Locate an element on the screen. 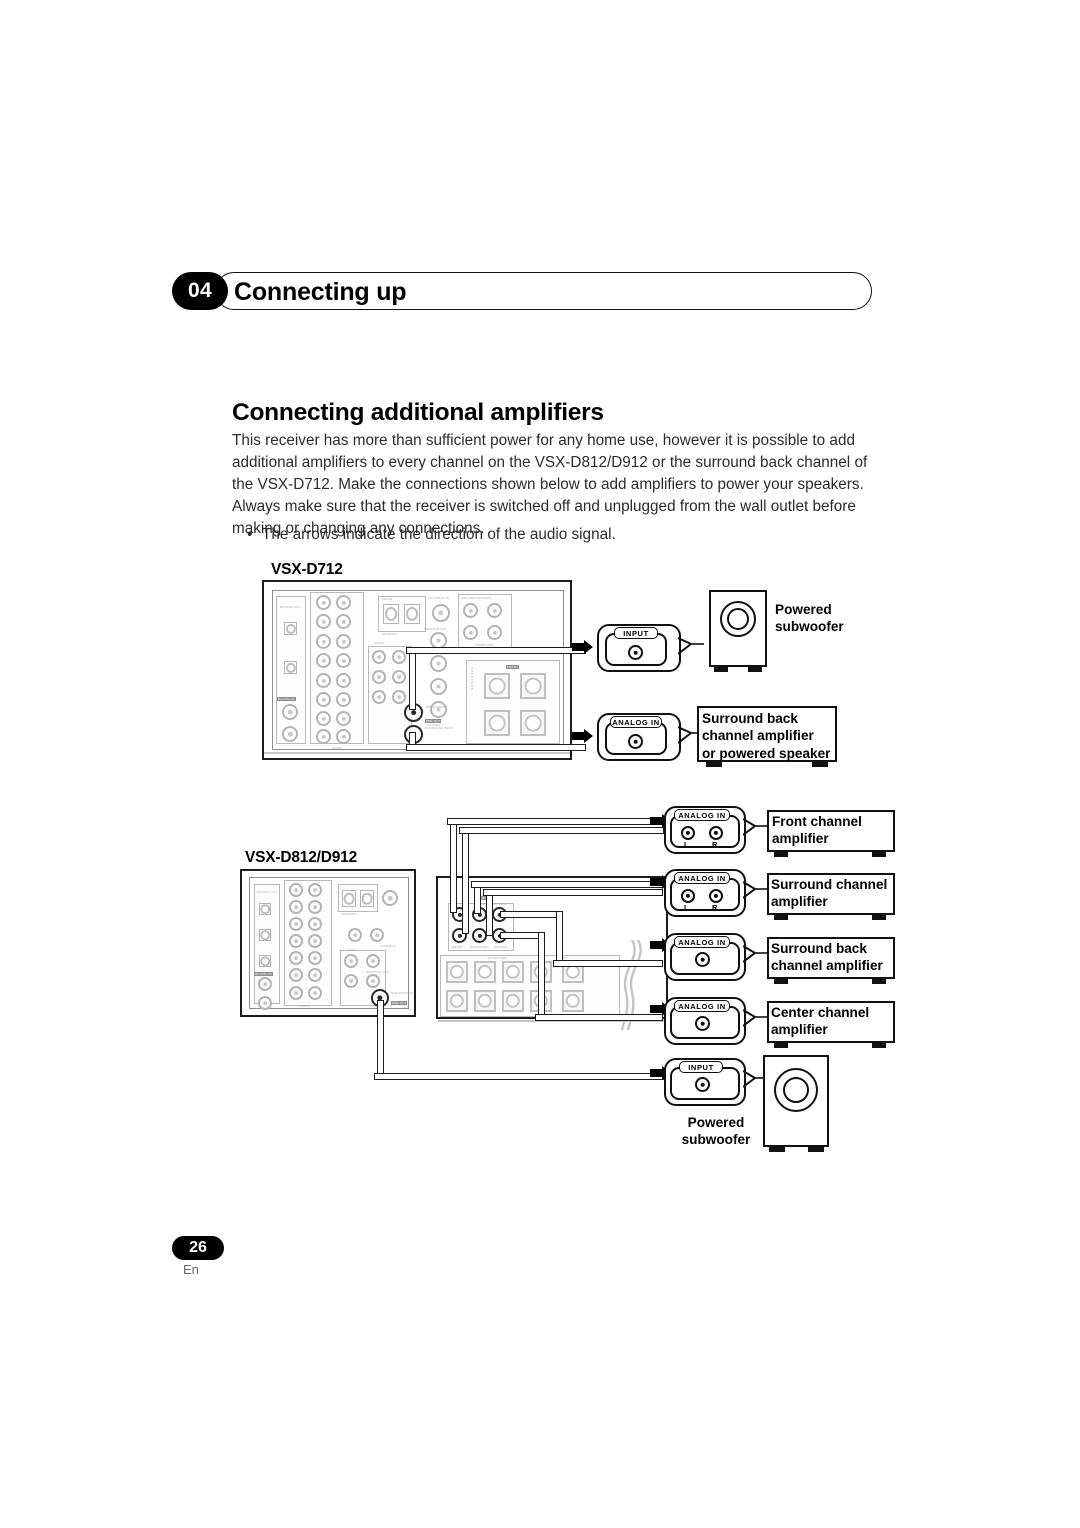 The image size is (1080, 1528). cable-front-l-horizontal is located at coordinates (554, 821).